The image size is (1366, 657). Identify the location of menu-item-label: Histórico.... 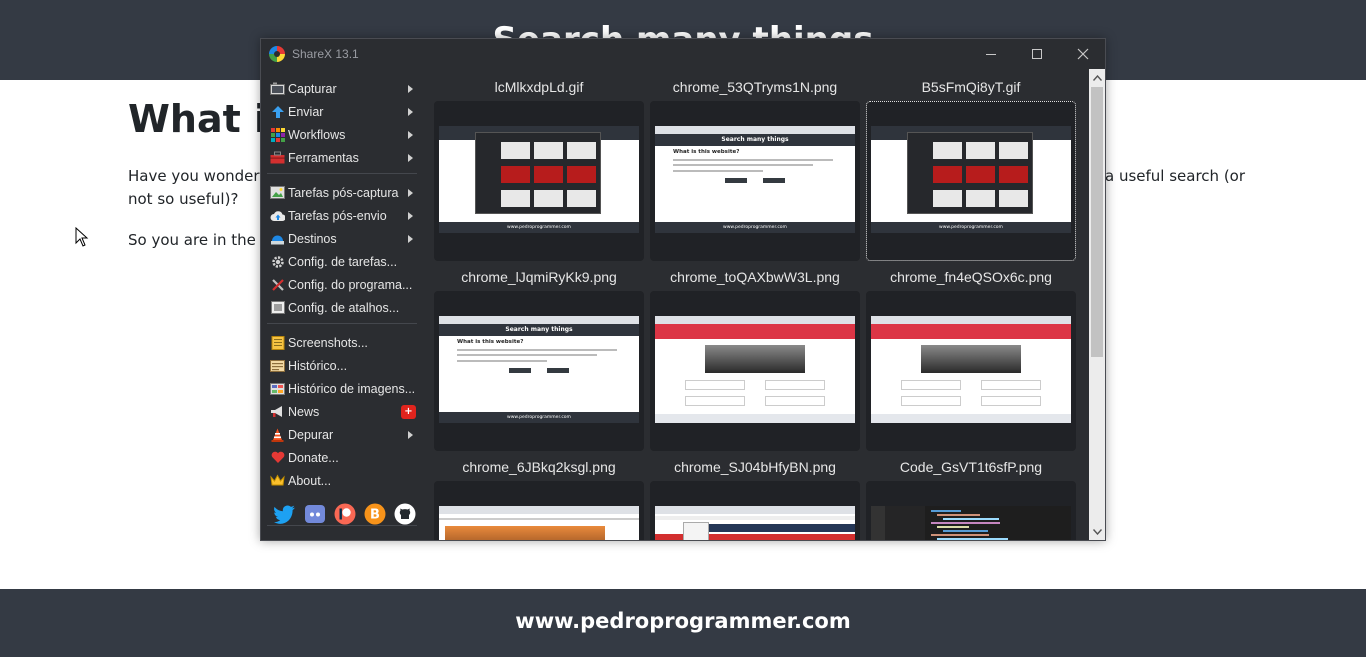
(318, 365).